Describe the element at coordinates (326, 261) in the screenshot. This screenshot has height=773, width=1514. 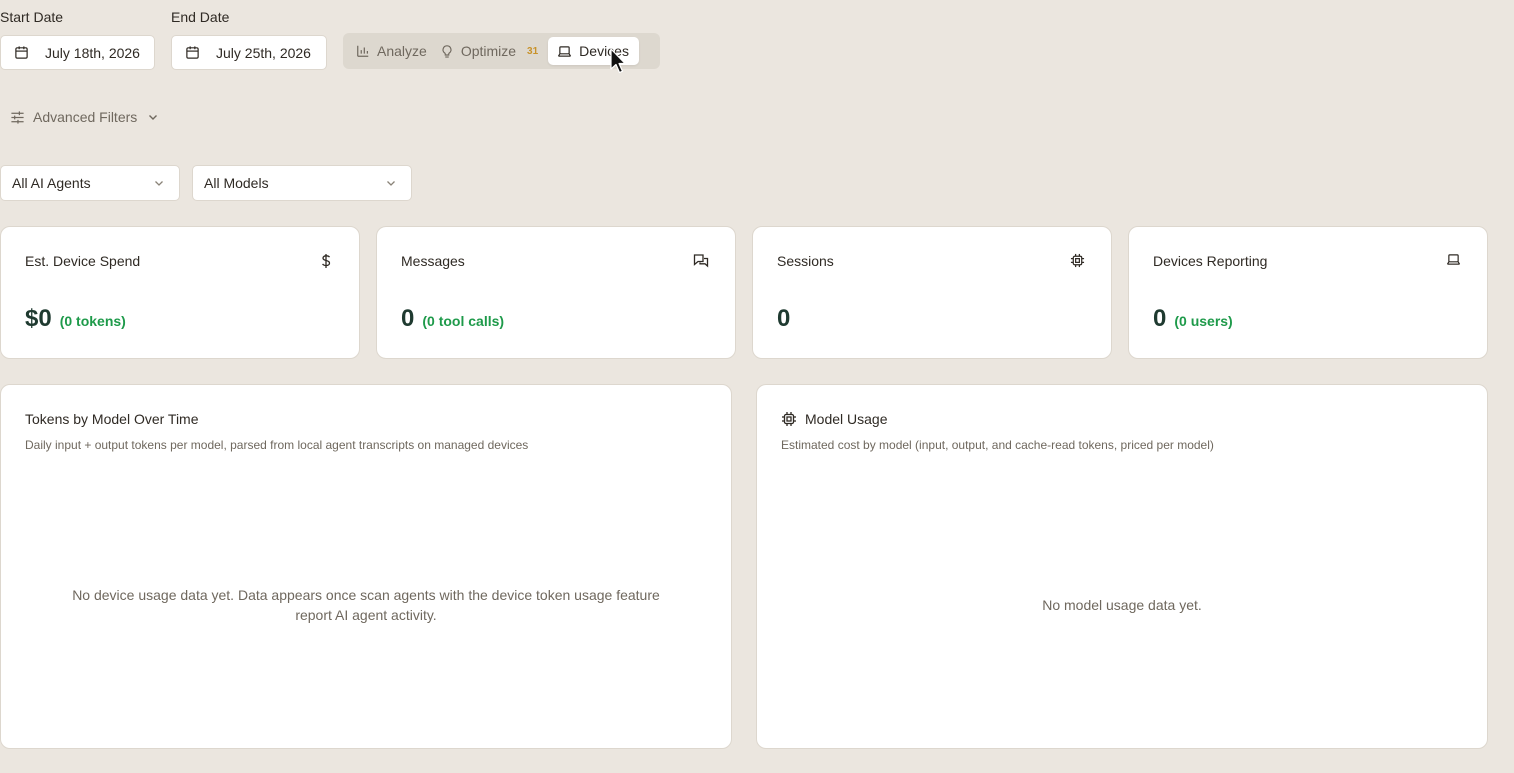
I see `dollar-icon` at that location.